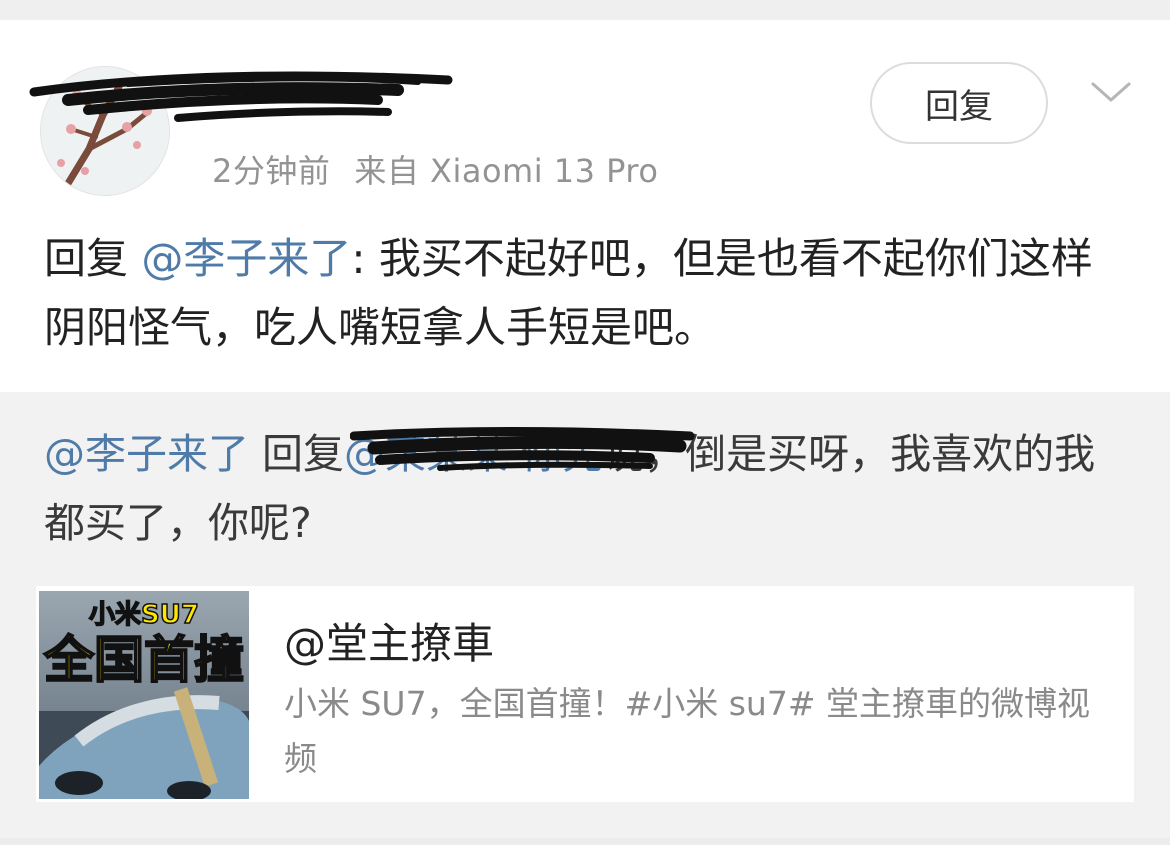  Describe the element at coordinates (241, 96) in the screenshot. I see `username-redaction` at that location.